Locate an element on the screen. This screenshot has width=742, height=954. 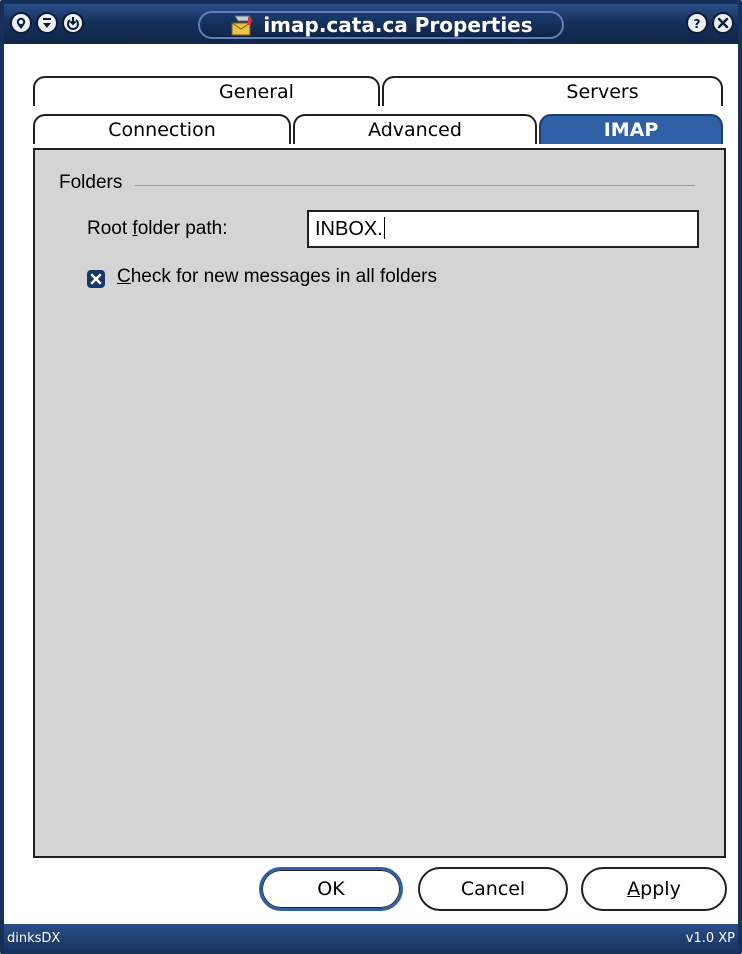
tab-connection: Connection is located at coordinates (162, 129).